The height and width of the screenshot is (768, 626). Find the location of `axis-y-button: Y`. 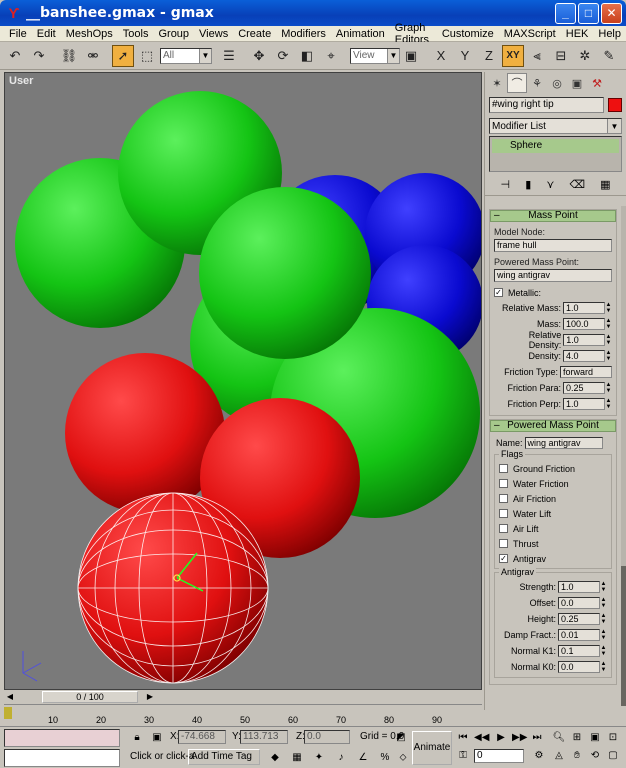

axis-y-button: Y is located at coordinates (465, 56).